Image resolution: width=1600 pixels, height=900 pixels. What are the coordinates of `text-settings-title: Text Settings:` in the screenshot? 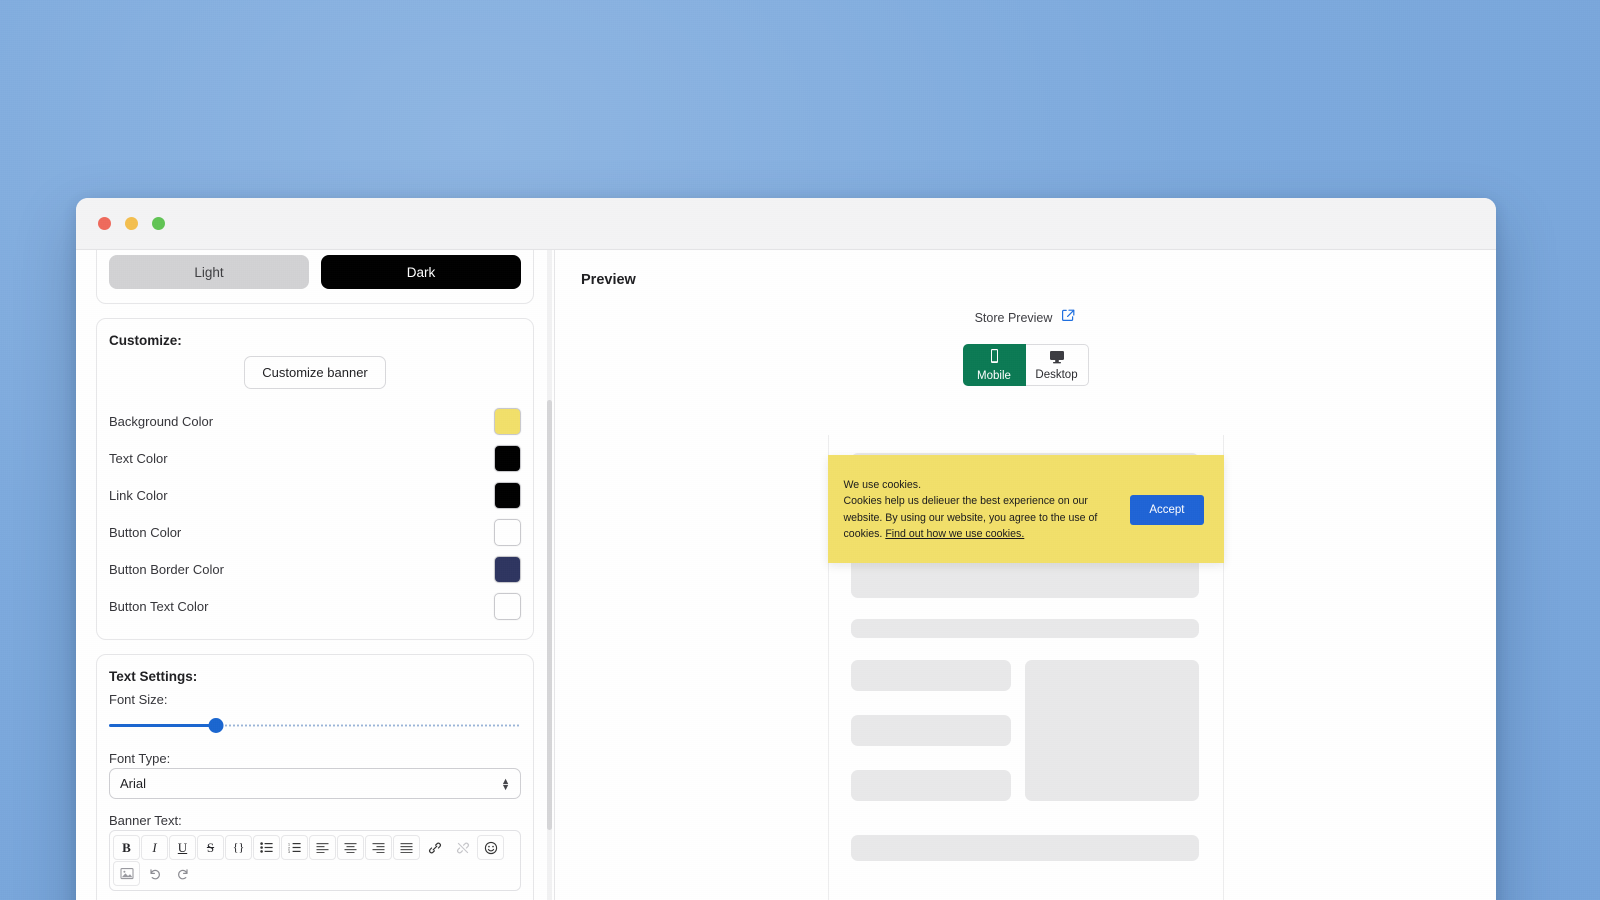 It's located at (153, 676).